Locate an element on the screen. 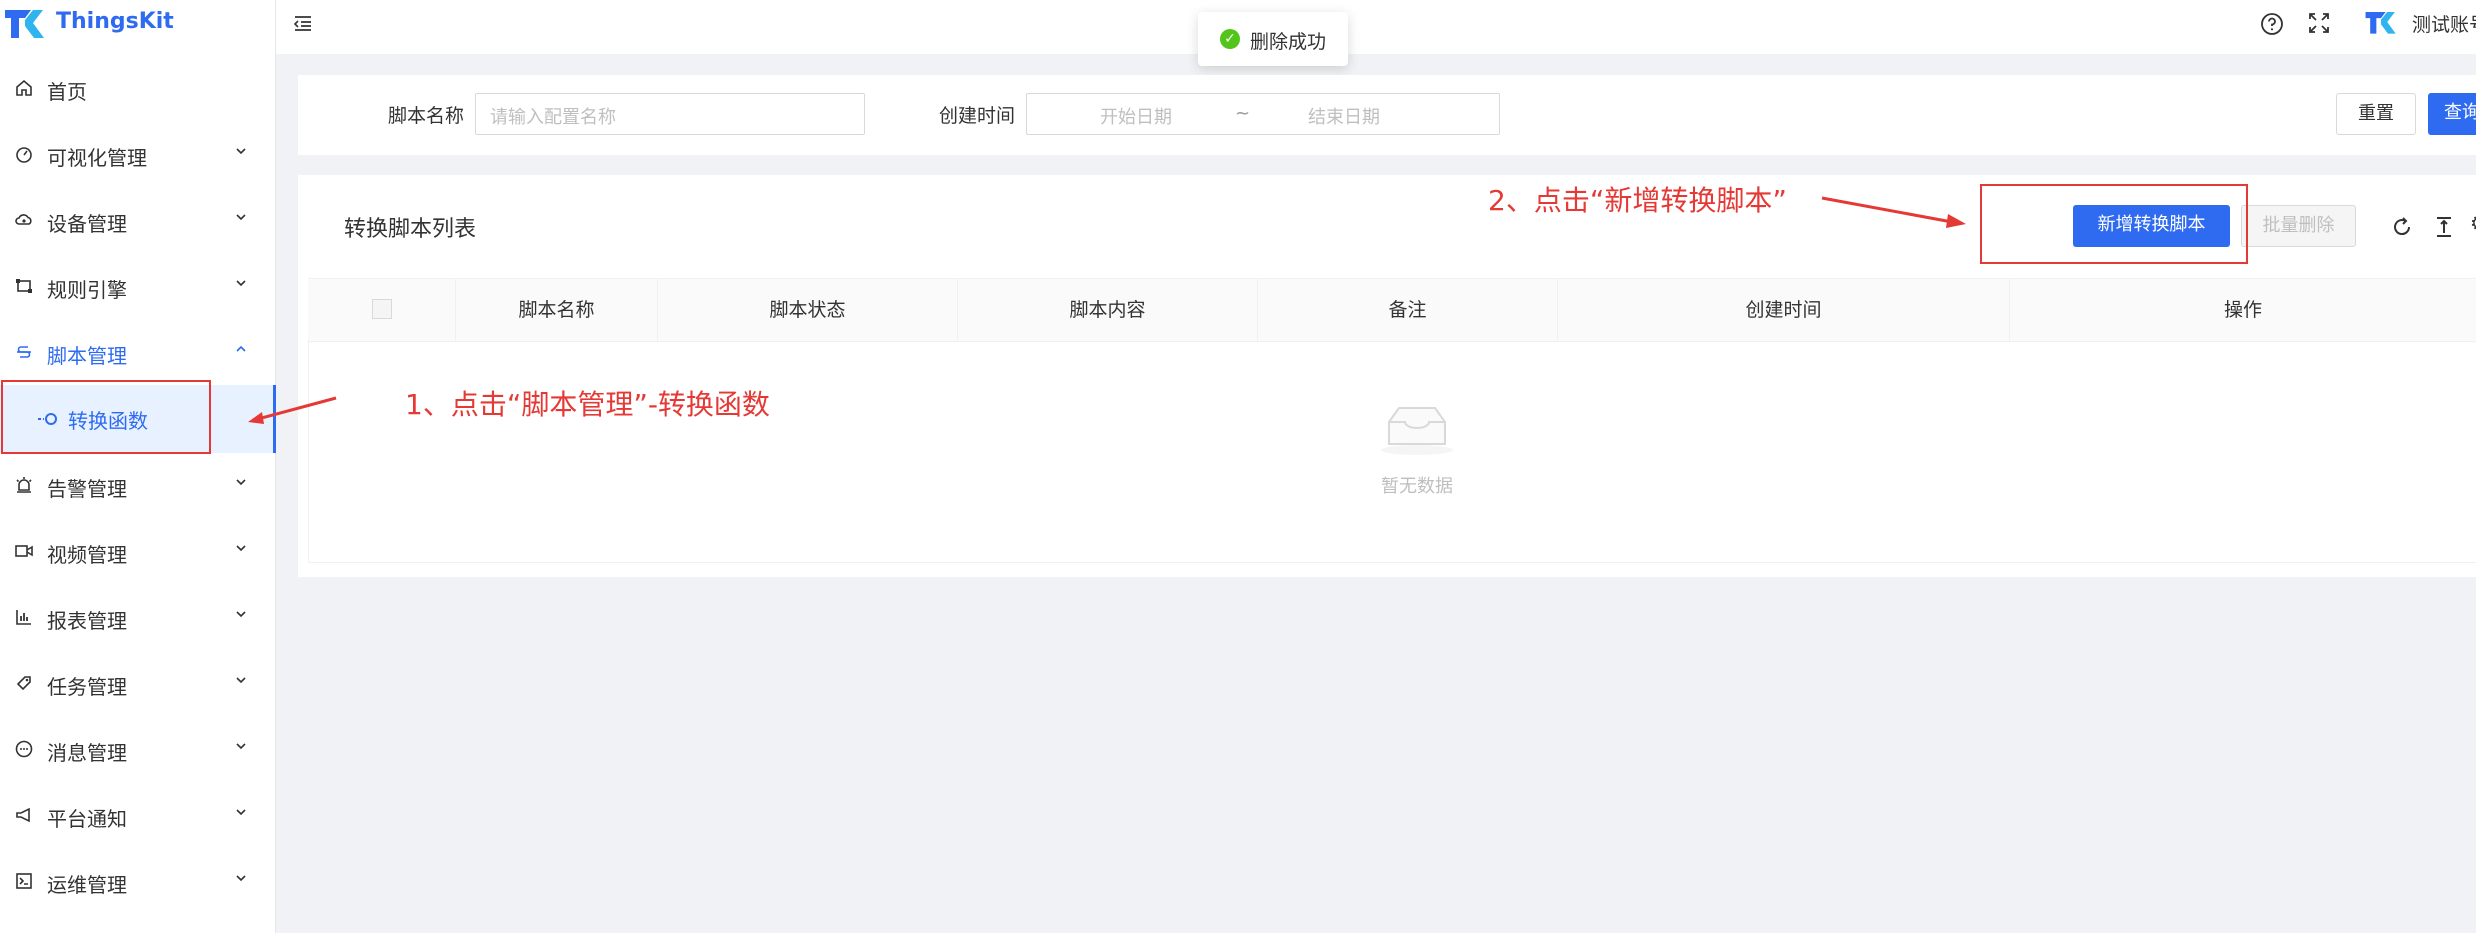  annotation-step1: 1、点击“脚本管理”-转换函数 is located at coordinates (587, 404).